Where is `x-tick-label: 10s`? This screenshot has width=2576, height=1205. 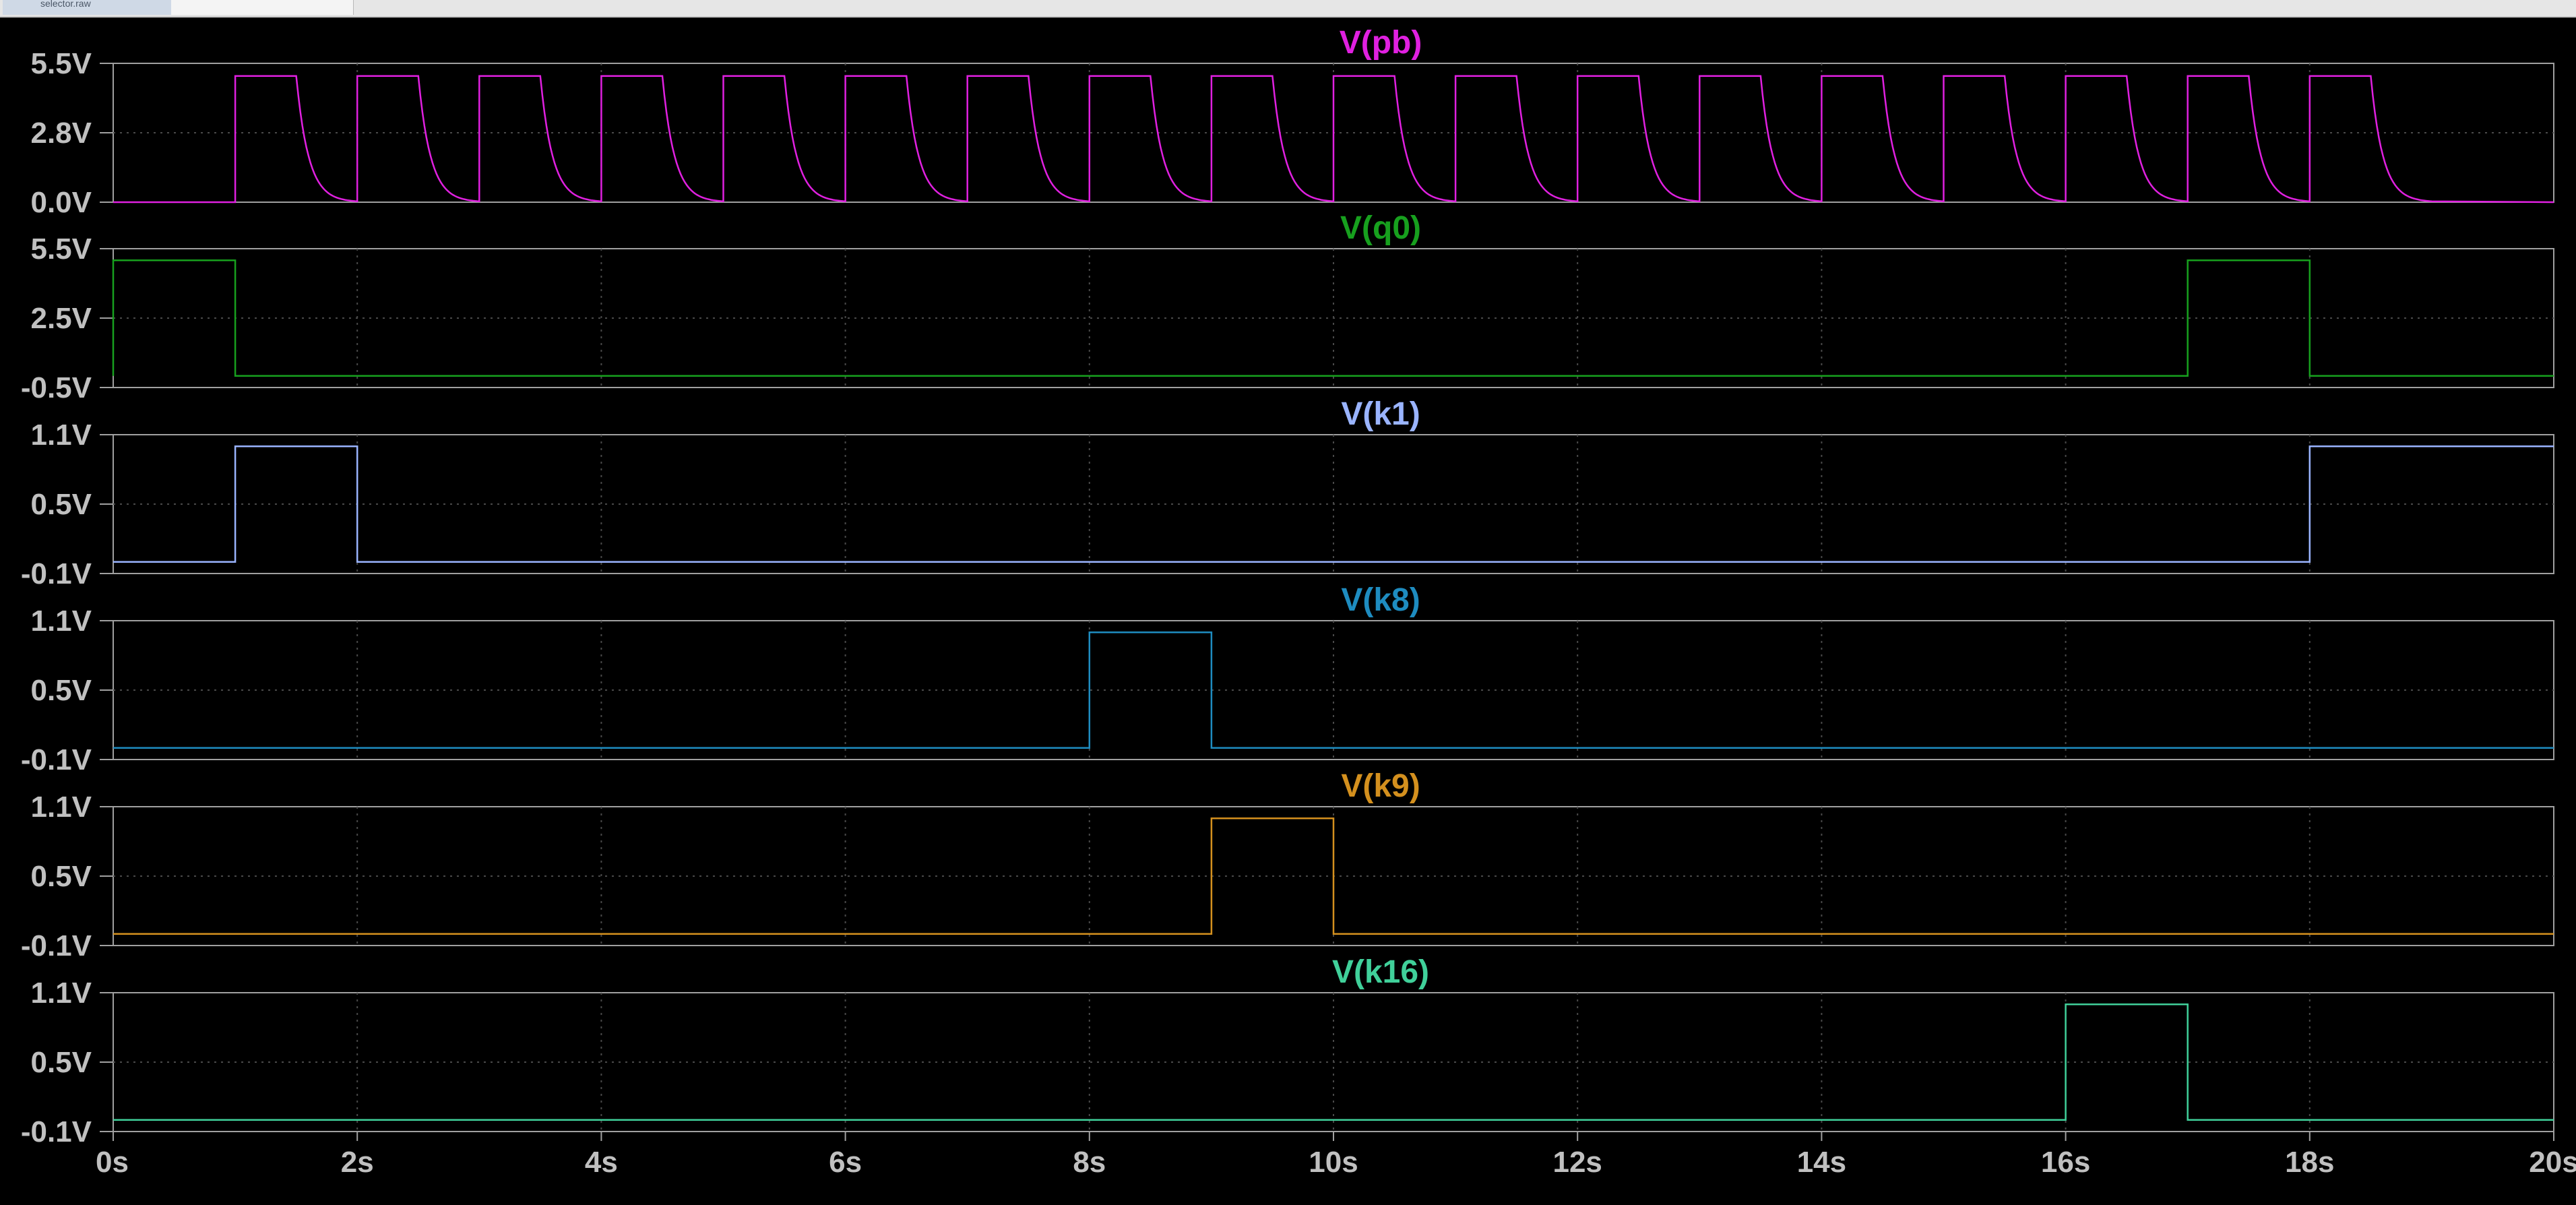 x-tick-label: 10s is located at coordinates (1333, 1162).